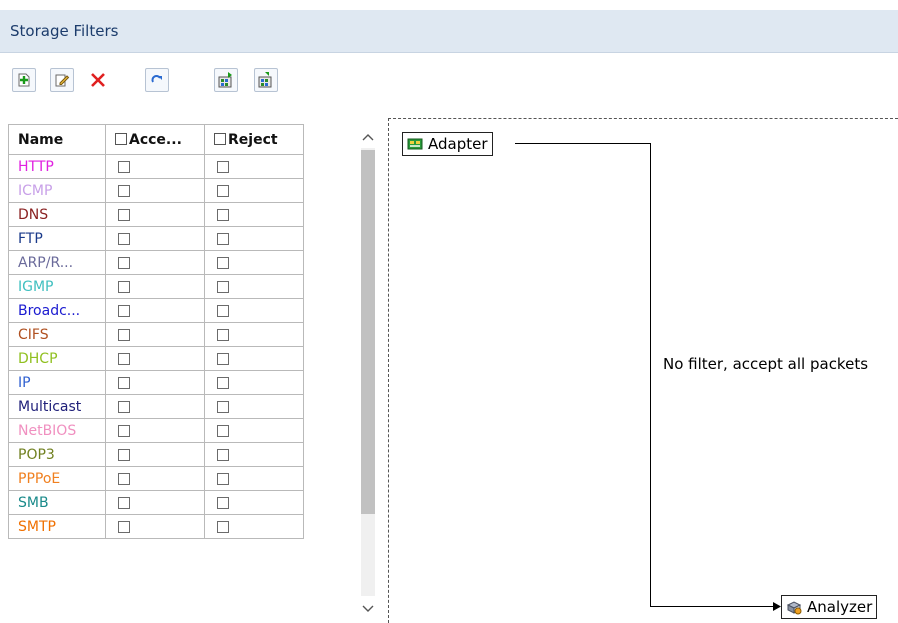 This screenshot has width=898, height=623. What do you see at coordinates (57, 214) in the screenshot?
I see `filter-name-cell: DNS` at bounding box center [57, 214].